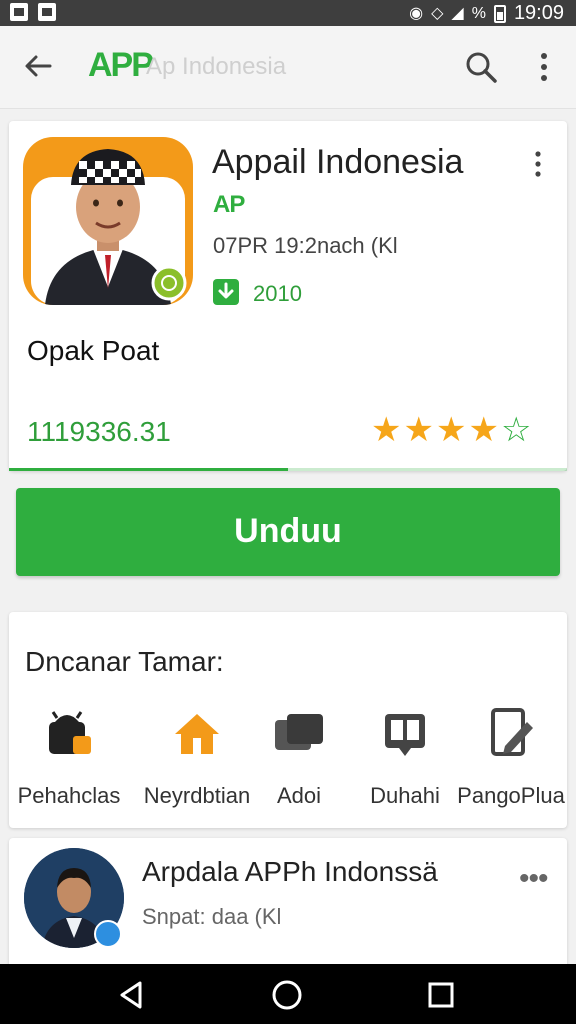 The width and height of the screenshot is (576, 1024). Describe the element at coordinates (516, 430) in the screenshot. I see `star-empty-icon: ☆` at that location.